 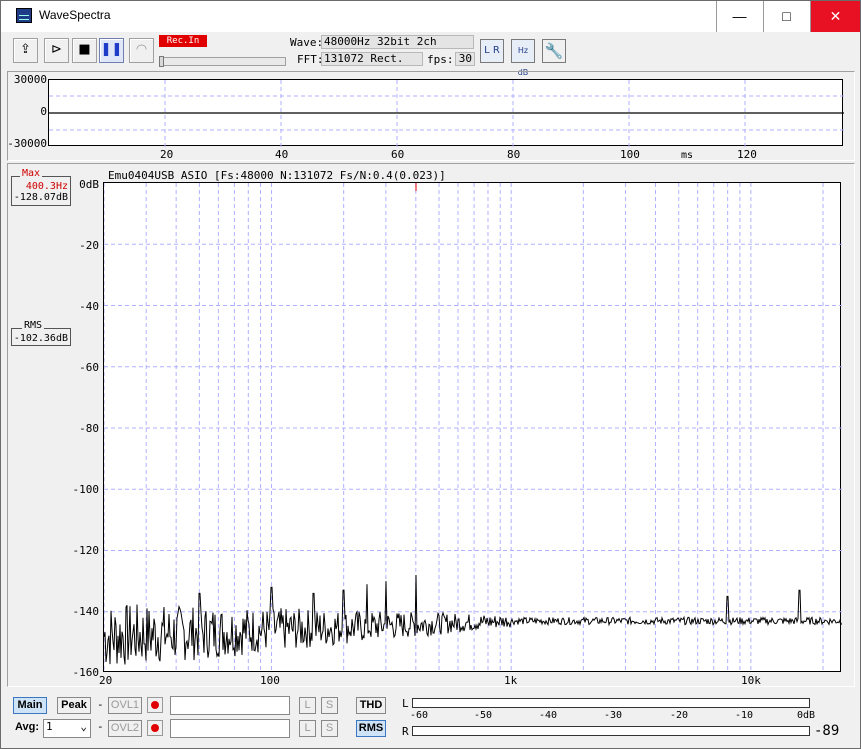 What do you see at coordinates (100, 726) in the screenshot?
I see `dash-2: -` at bounding box center [100, 726].